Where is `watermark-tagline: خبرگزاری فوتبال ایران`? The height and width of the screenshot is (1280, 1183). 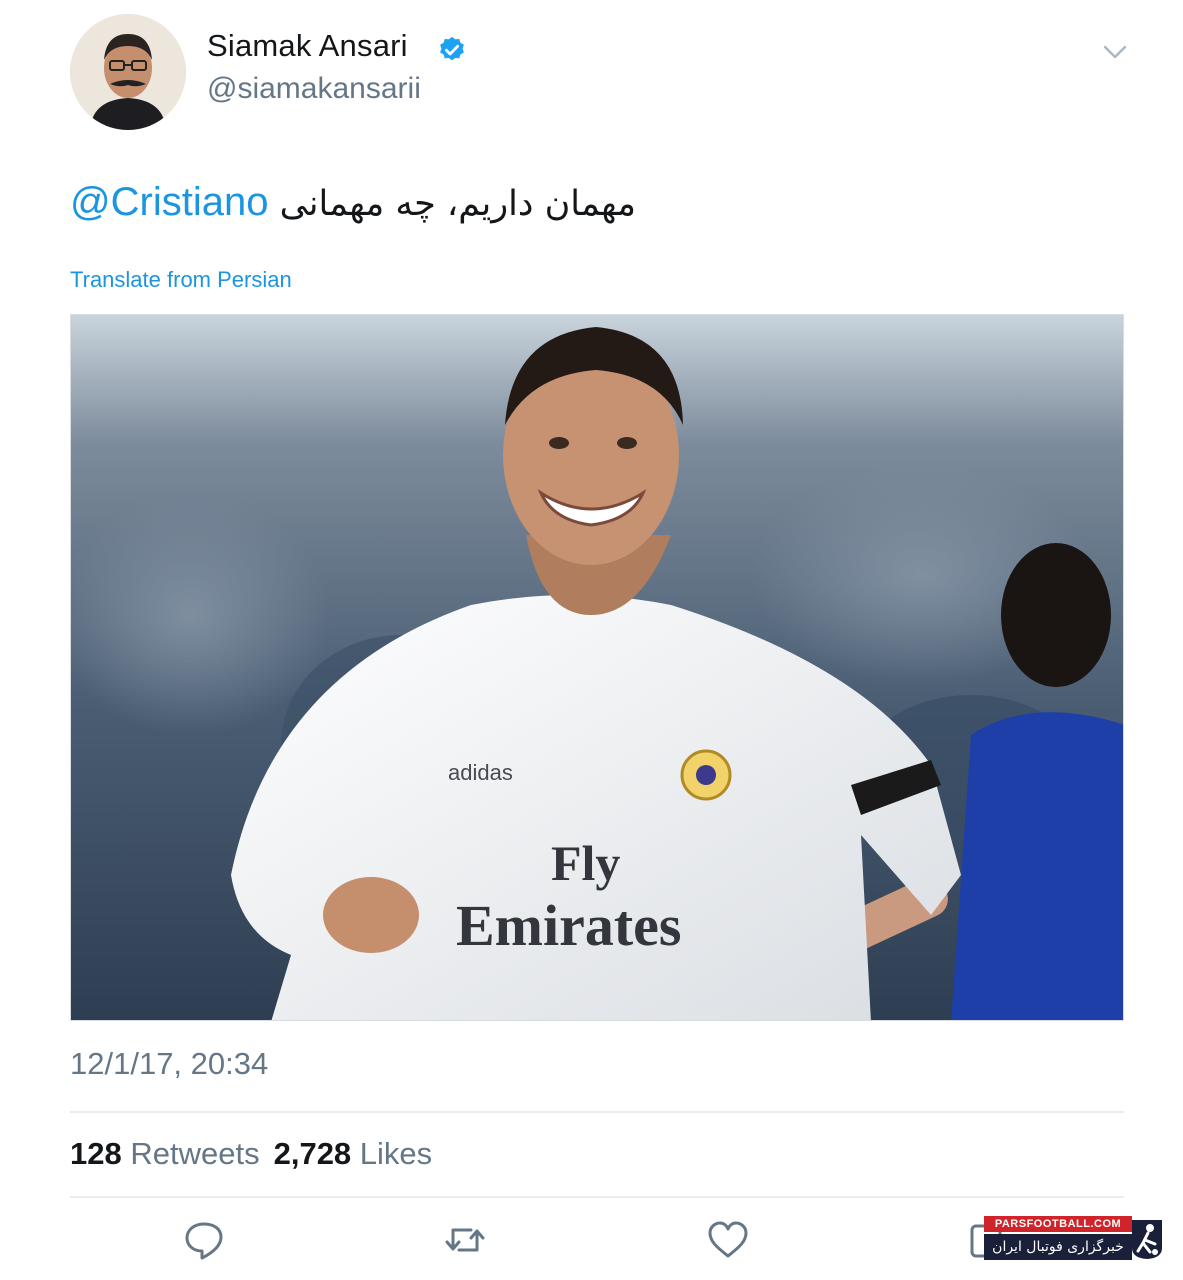 watermark-tagline: خبرگزاری فوتبال ایران is located at coordinates (1058, 1247).